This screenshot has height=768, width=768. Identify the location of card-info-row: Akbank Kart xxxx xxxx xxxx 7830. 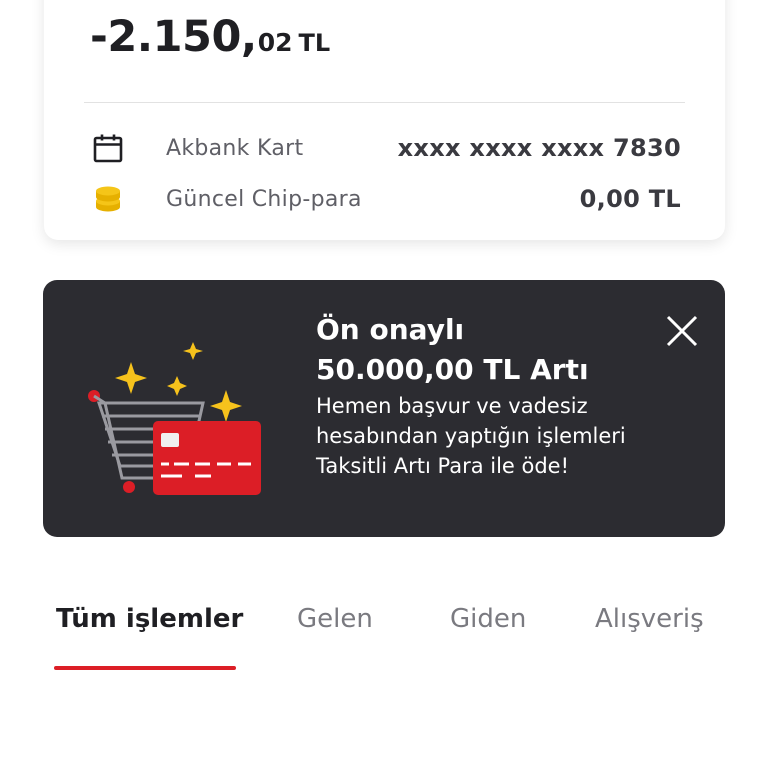
(384, 148).